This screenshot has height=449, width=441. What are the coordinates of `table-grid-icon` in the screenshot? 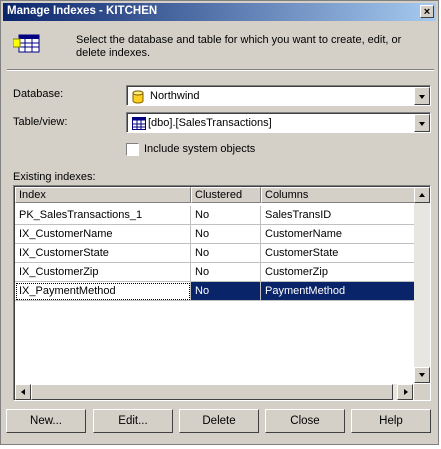 It's located at (26, 43).